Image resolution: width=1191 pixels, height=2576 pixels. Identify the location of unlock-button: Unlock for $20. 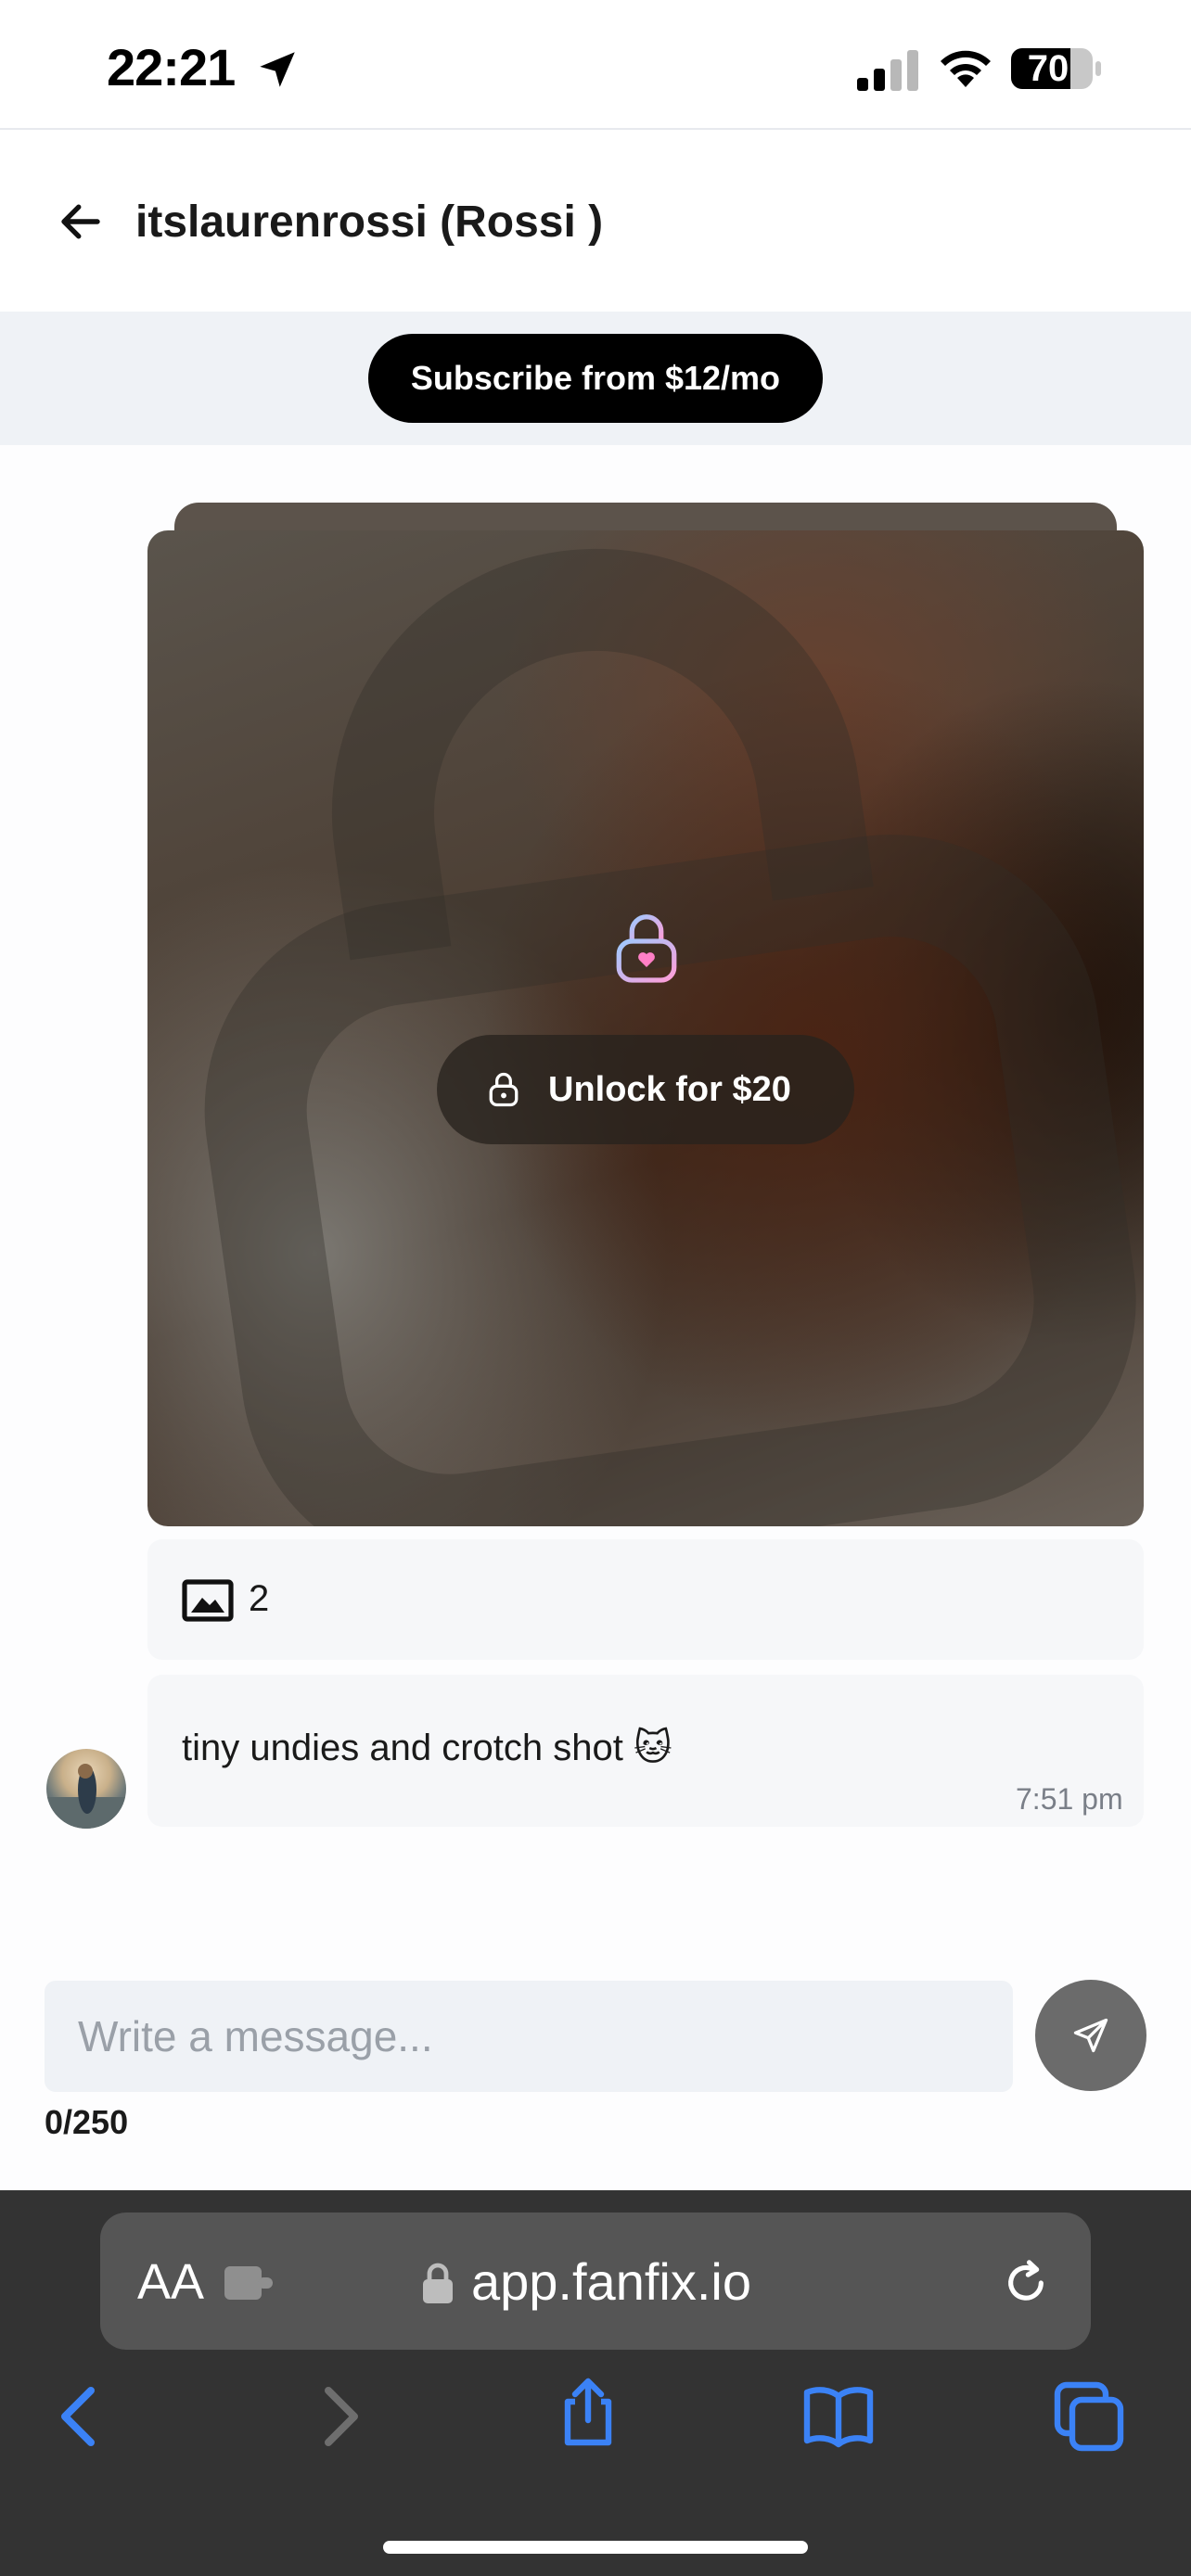
(645, 1089).